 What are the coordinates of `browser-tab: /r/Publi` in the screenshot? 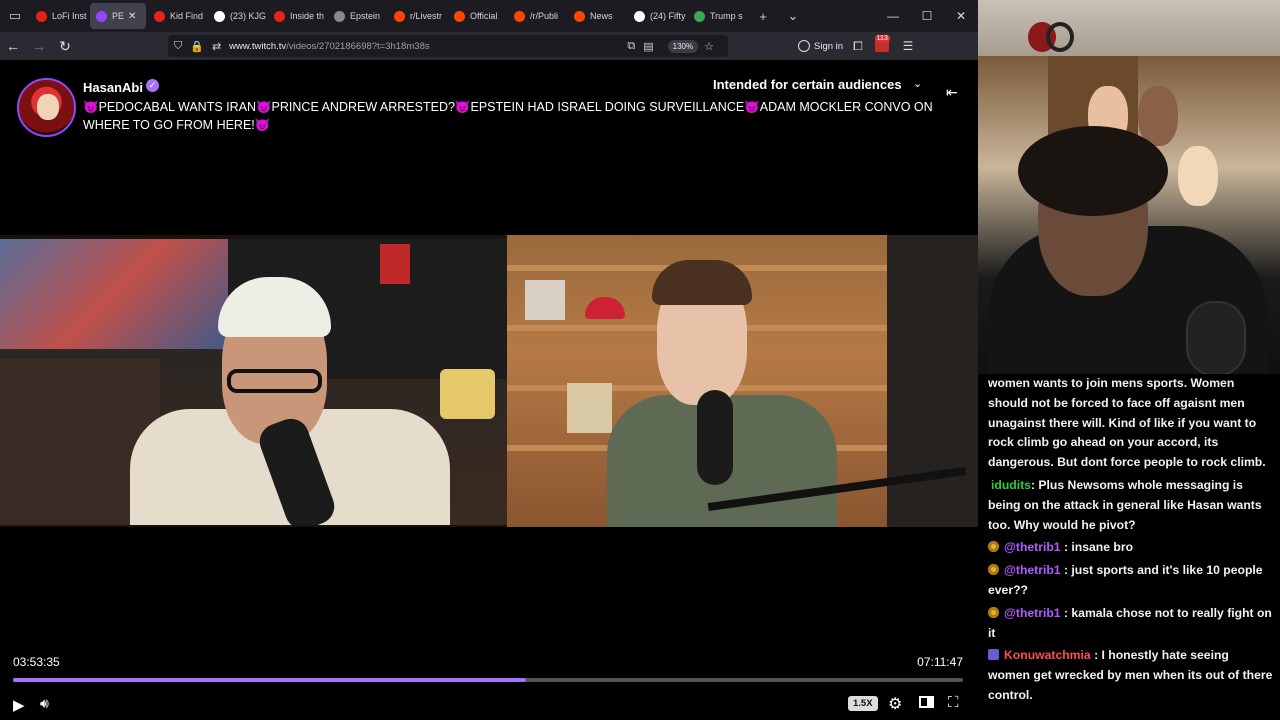 It's located at (537, 16).